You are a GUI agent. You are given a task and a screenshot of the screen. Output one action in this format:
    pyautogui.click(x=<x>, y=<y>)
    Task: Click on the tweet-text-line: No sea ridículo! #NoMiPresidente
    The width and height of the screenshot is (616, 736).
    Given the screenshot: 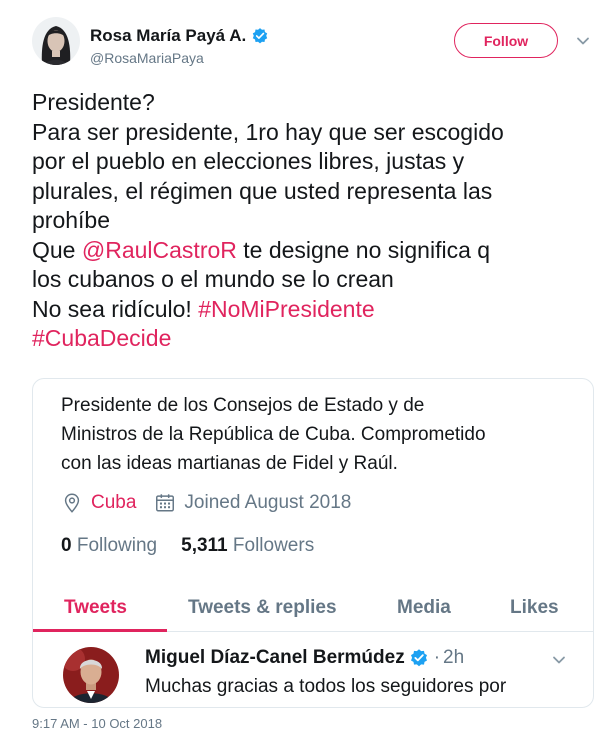 What is the action you would take?
    pyautogui.click(x=312, y=310)
    